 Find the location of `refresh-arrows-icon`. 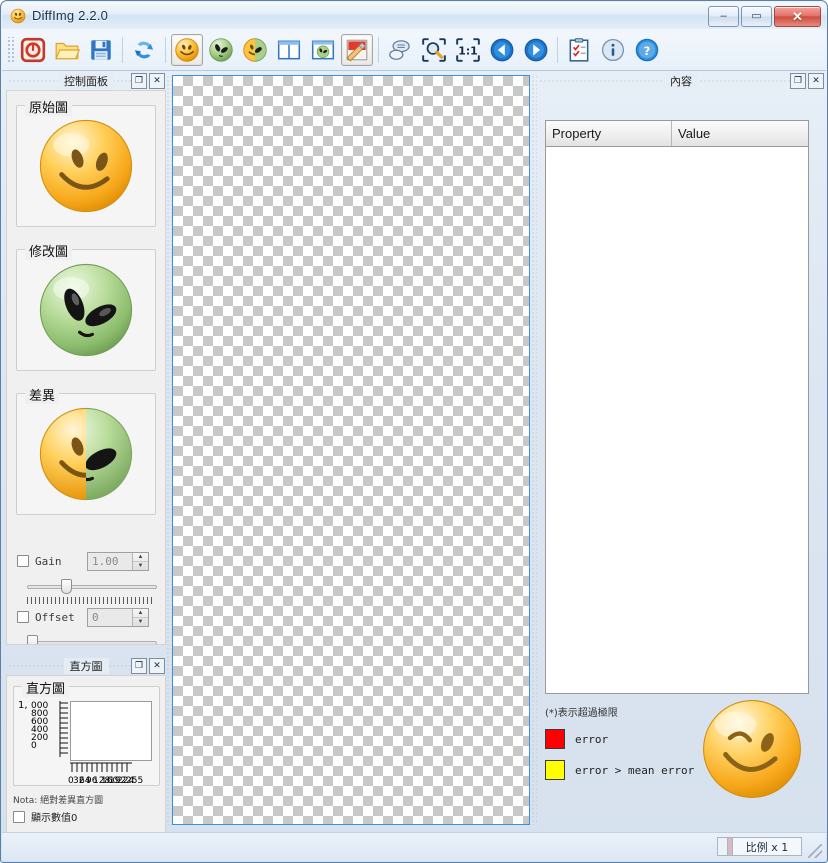

refresh-arrows-icon is located at coordinates (144, 49).